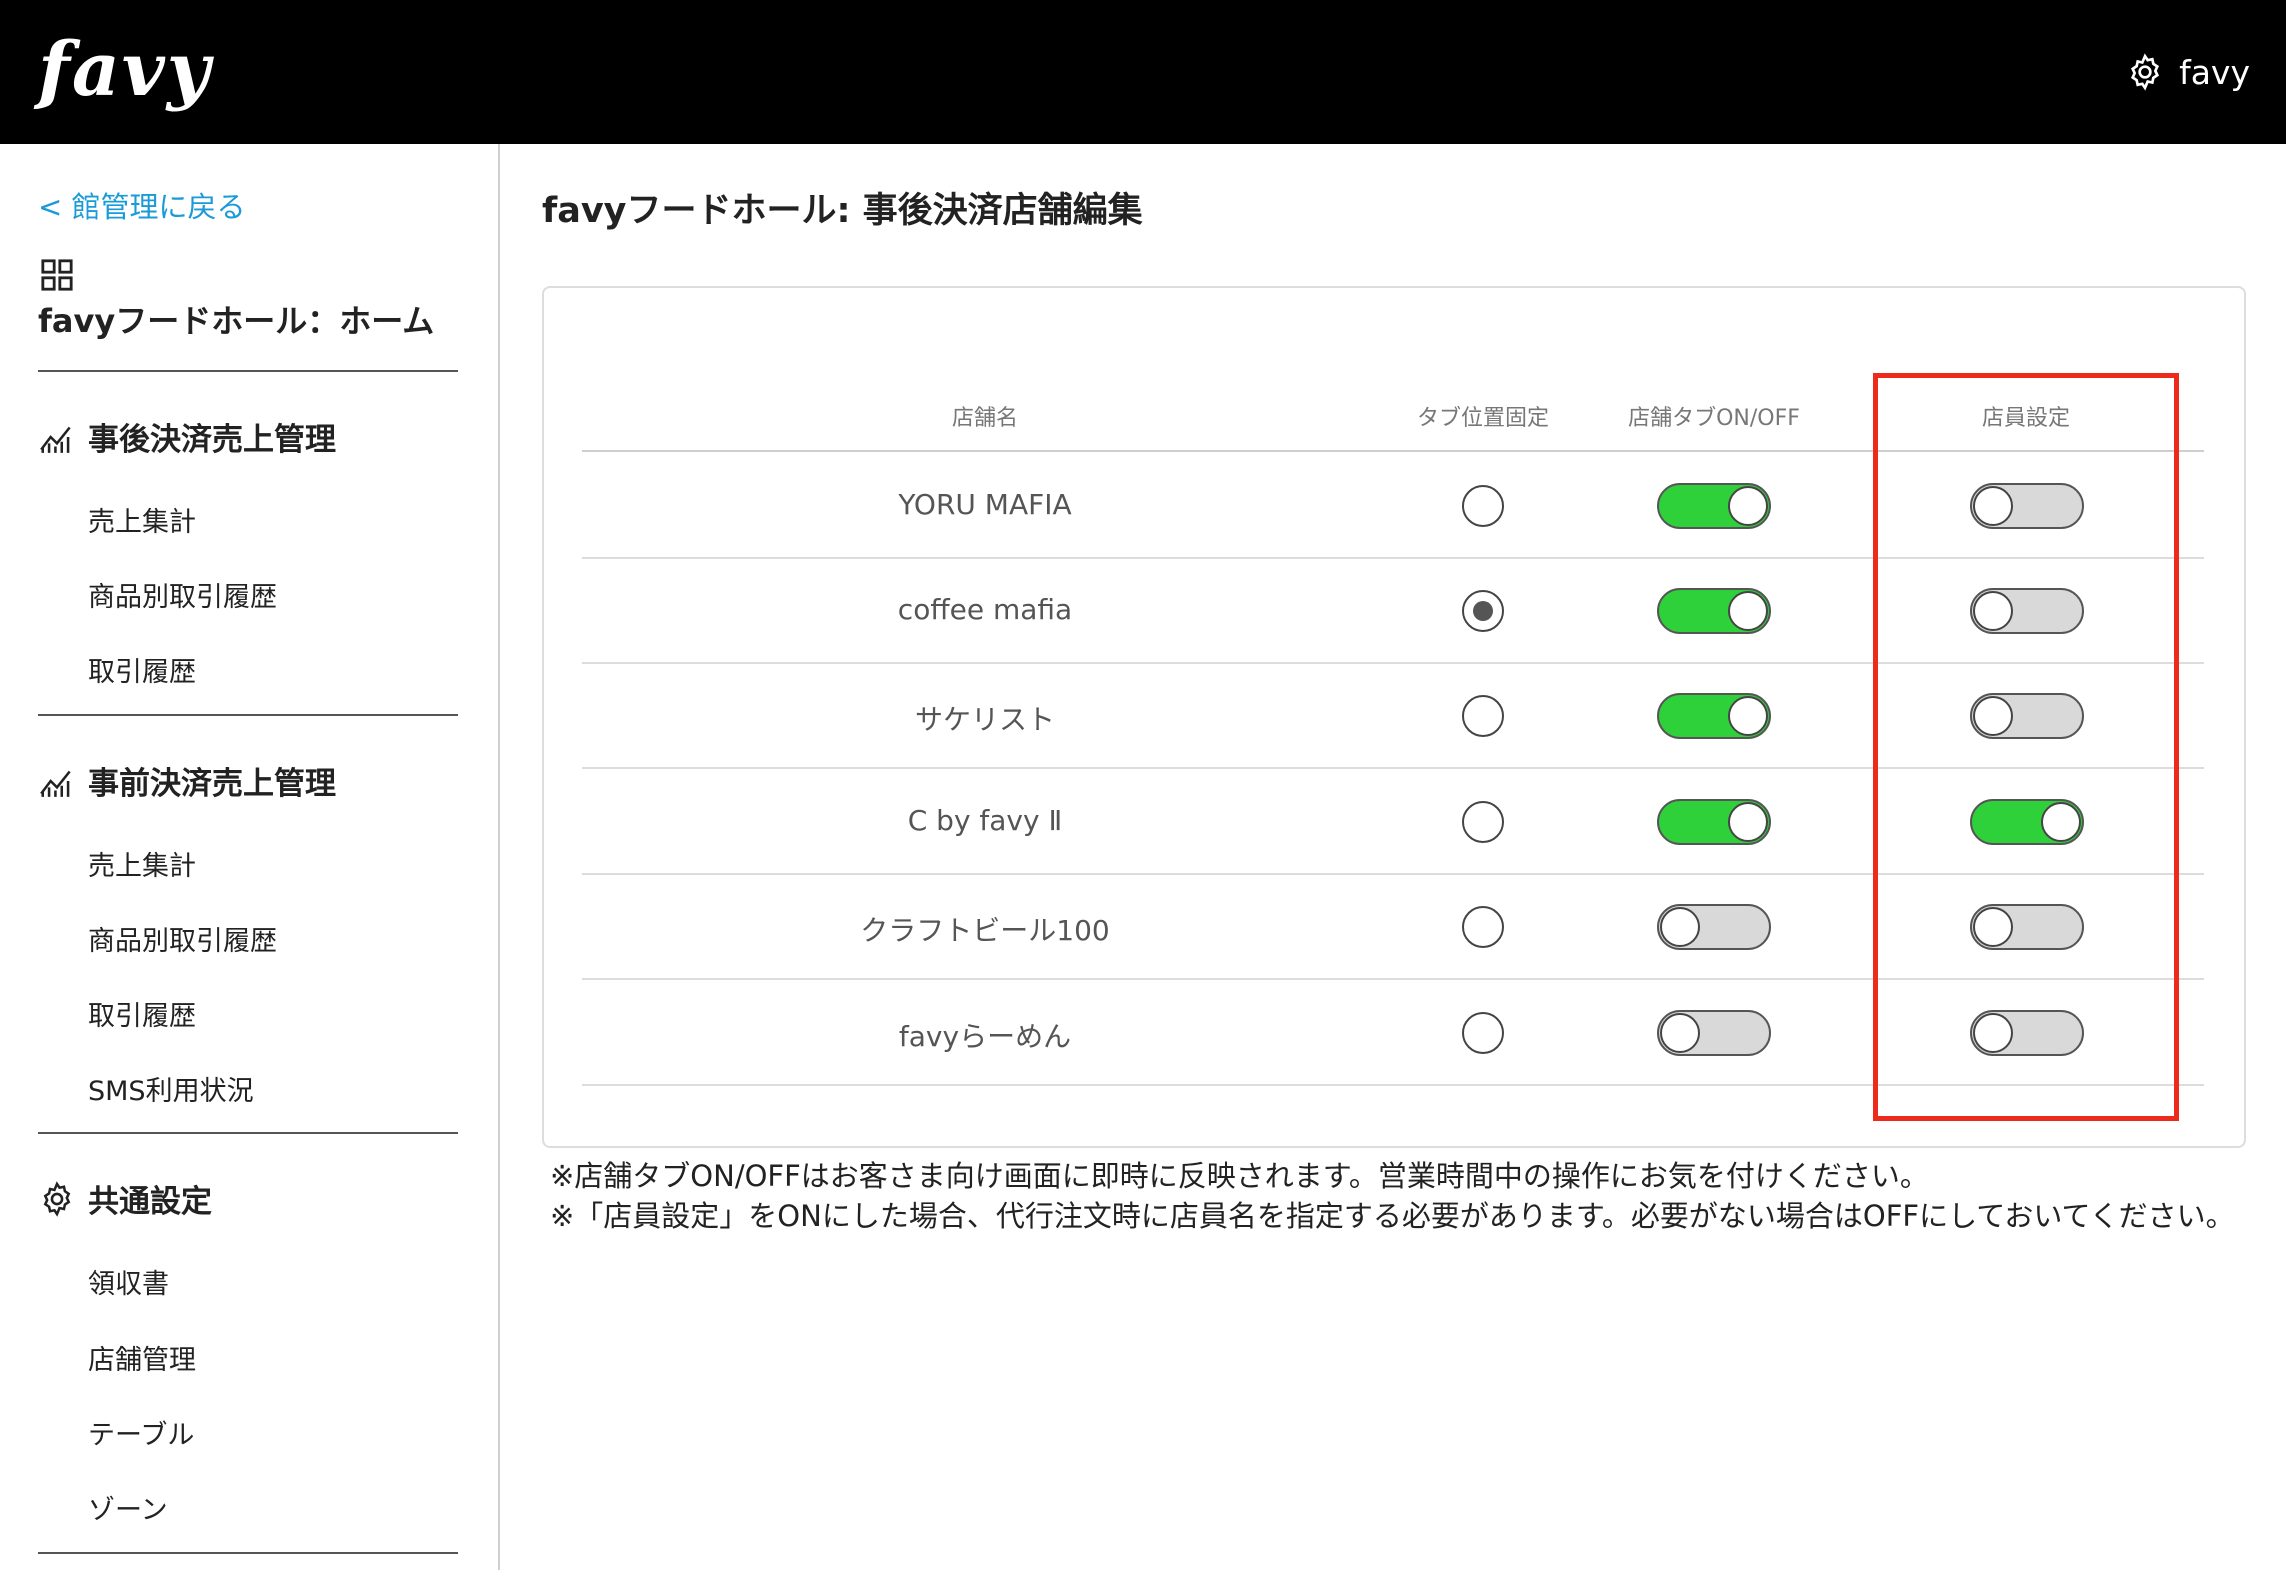 The height and width of the screenshot is (1570, 2286). What do you see at coordinates (128, 1507) in the screenshot?
I see `nav-zones: ゾーン` at bounding box center [128, 1507].